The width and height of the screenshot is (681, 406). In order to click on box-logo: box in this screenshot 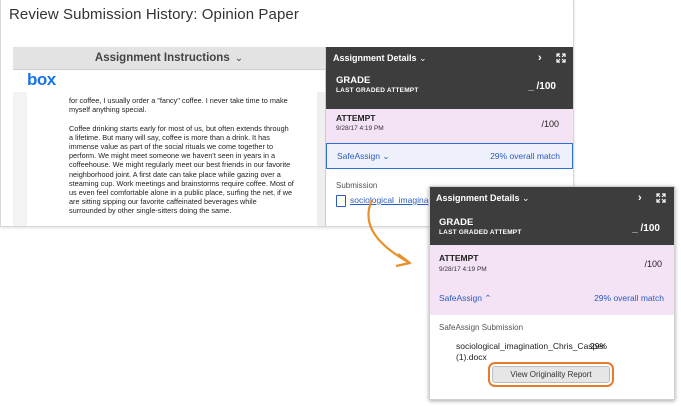, I will do `click(41, 79)`.